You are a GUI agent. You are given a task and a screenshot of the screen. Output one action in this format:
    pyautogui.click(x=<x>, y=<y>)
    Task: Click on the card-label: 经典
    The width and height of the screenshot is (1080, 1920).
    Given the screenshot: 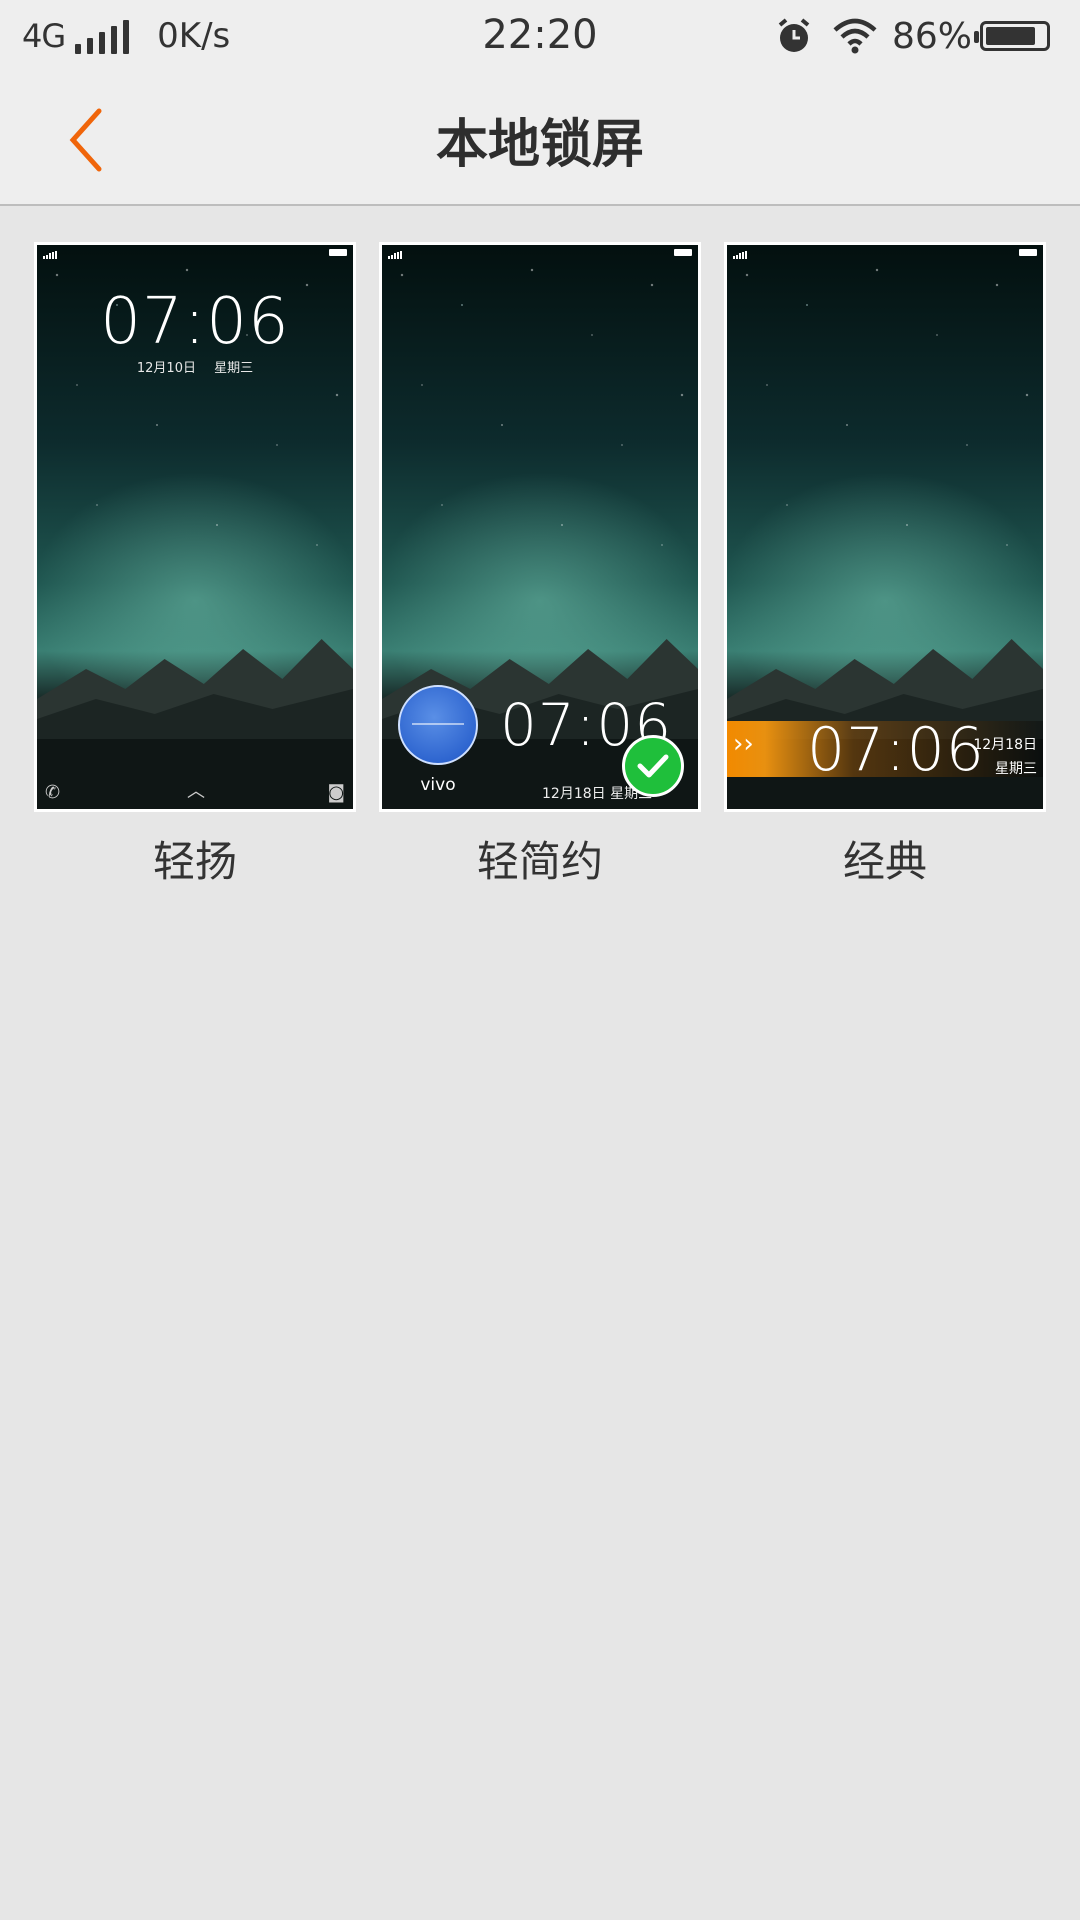 What is the action you would take?
    pyautogui.click(x=884, y=861)
    